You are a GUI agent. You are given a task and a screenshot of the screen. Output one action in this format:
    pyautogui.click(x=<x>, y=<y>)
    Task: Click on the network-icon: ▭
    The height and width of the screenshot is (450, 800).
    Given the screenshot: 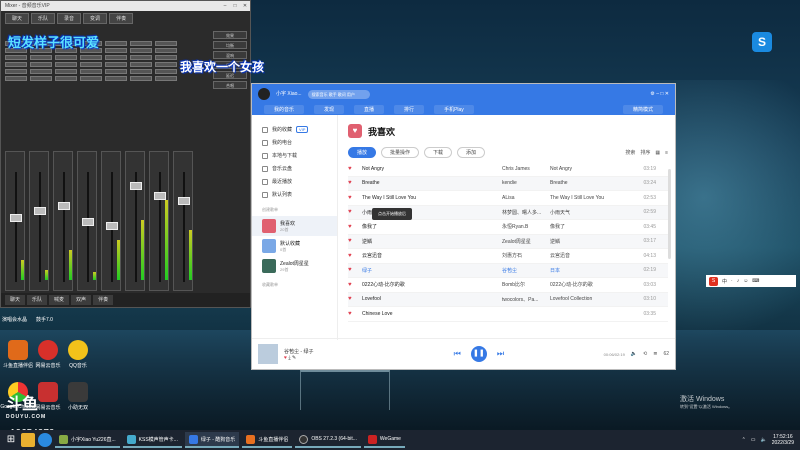 What is the action you would take?
    pyautogui.click(x=753, y=440)
    